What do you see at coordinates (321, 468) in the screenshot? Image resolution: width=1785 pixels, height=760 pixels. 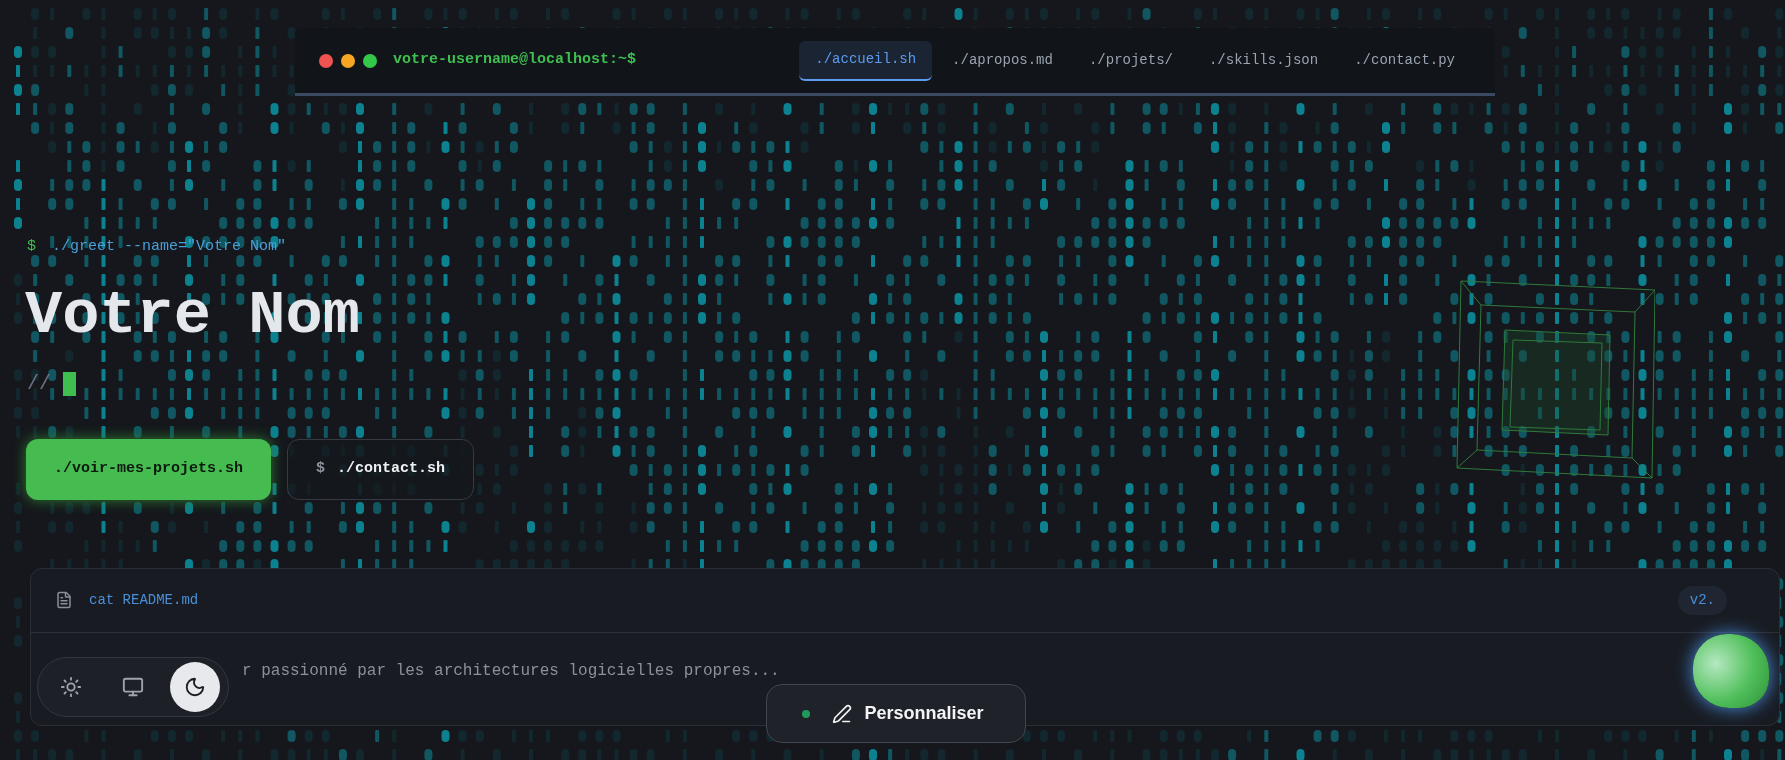 I see `dollar-sign: $` at bounding box center [321, 468].